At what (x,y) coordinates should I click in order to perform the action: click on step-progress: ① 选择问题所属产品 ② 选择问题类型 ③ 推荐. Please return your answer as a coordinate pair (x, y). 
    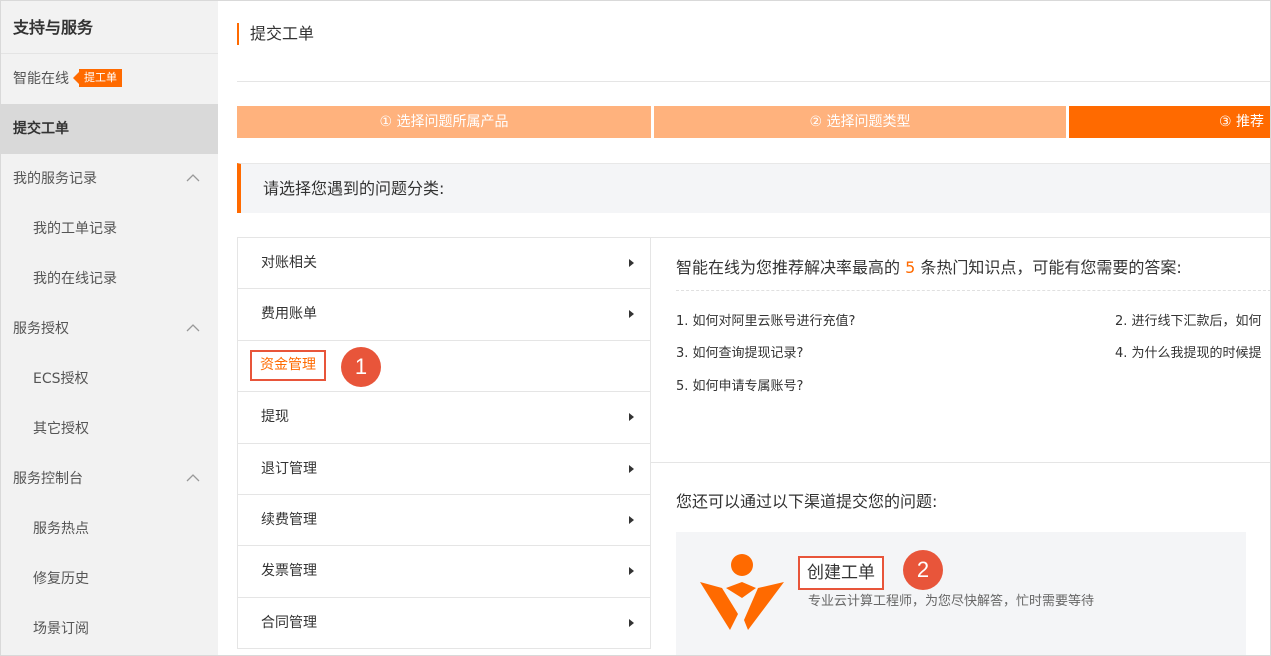
    Looking at the image, I should click on (753, 122).